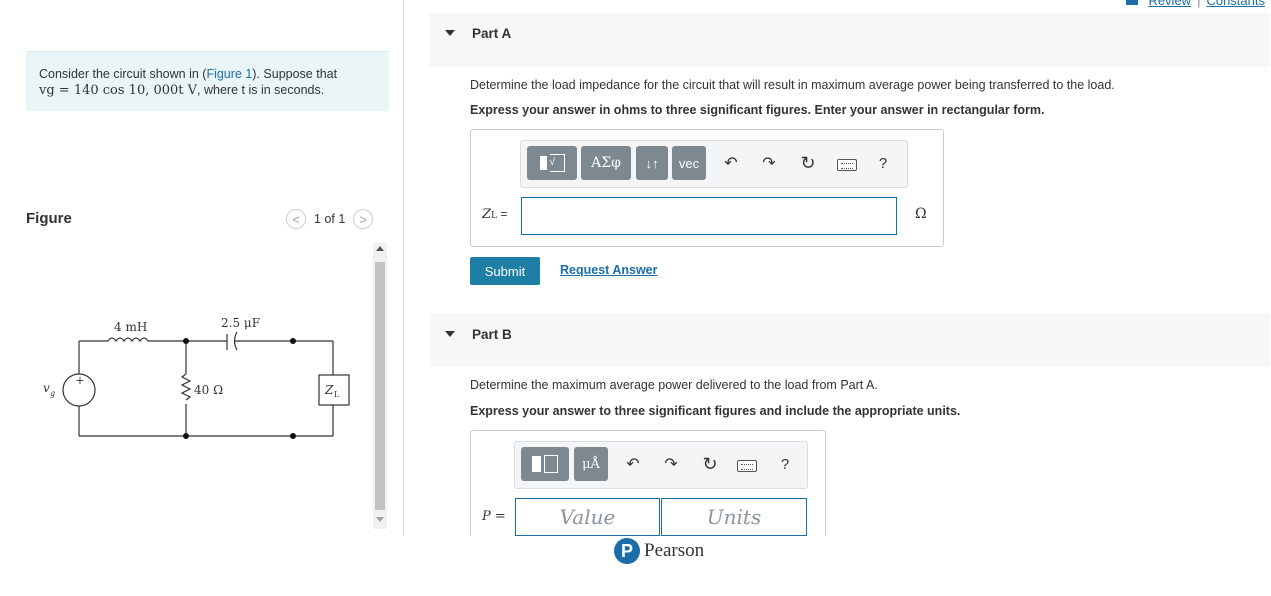 Image resolution: width=1271 pixels, height=596 pixels. Describe the element at coordinates (850, 40) in the screenshot. I see `part-a-header` at that location.